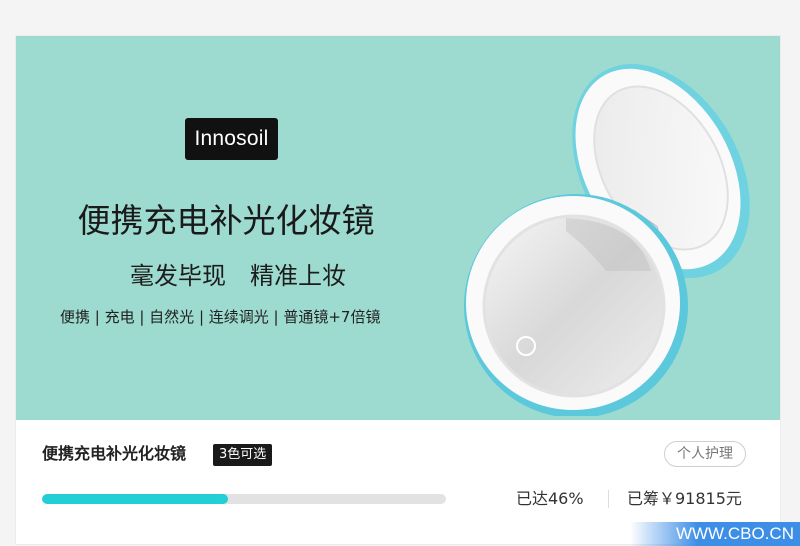 The width and height of the screenshot is (800, 546). I want to click on banner-features: 便携 | 充电 | 自然光 | 连续调光 | 普通镜+7倍镜, so click(220, 317).